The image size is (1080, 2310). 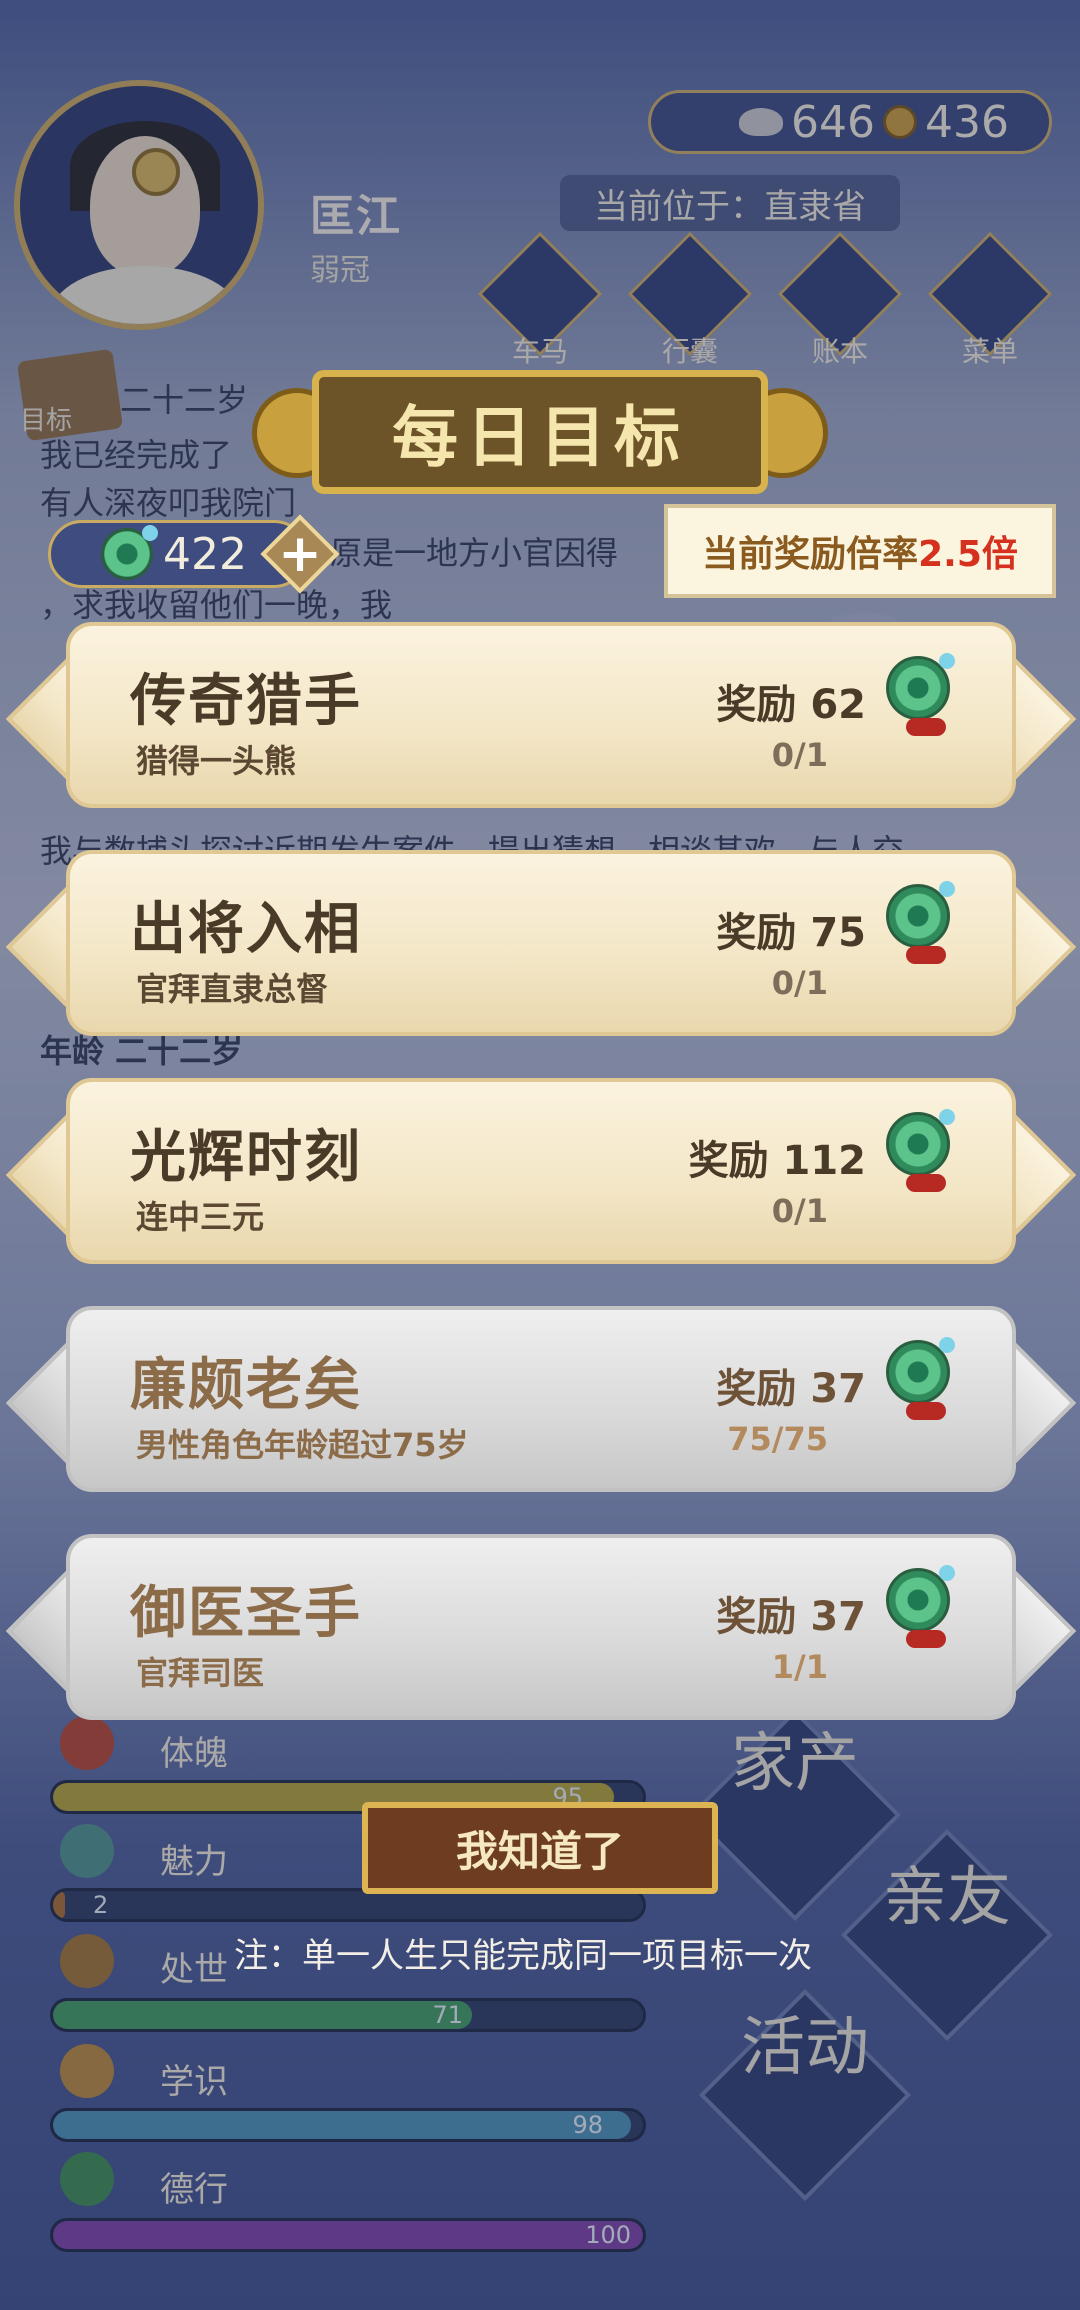 I want to click on daily-goals-title-banner: 每日目标, so click(x=540, y=432).